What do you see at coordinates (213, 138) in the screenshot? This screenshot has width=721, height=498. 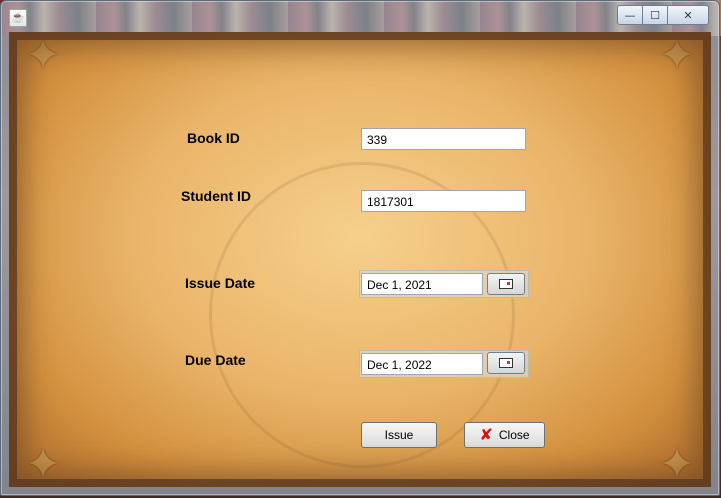 I see `book-id-label: Book ID` at bounding box center [213, 138].